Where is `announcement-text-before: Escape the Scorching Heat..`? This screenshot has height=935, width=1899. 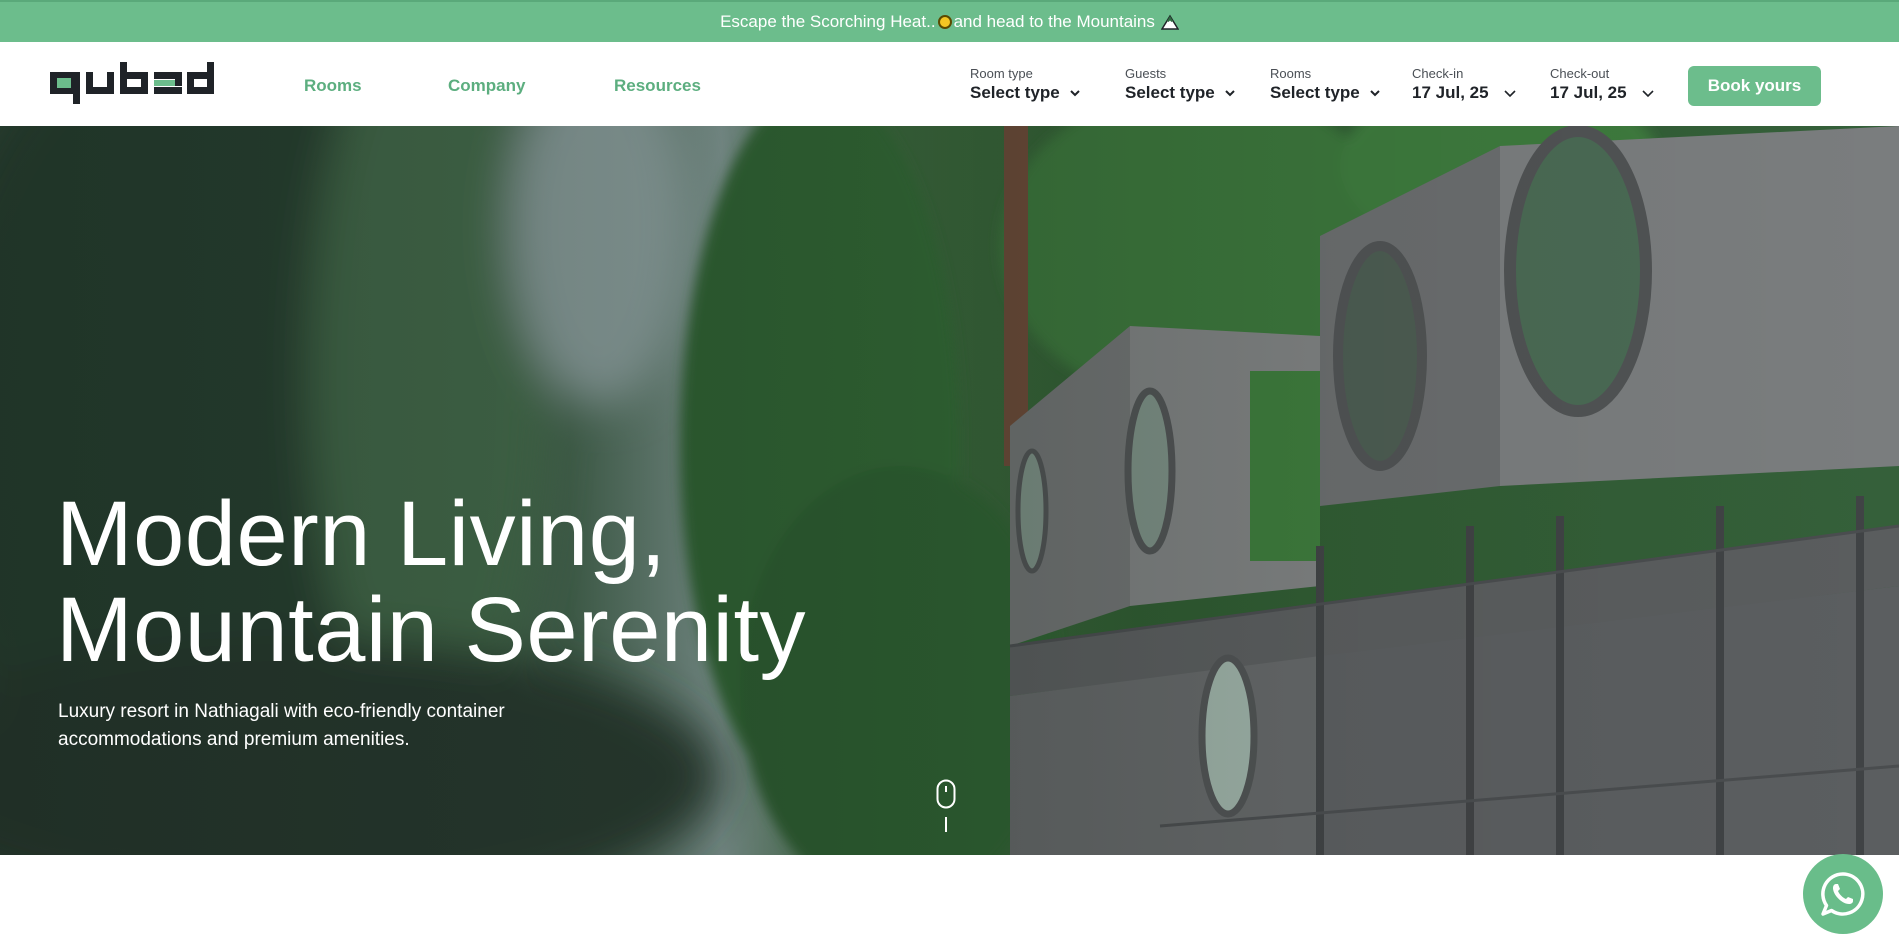
announcement-text-before: Escape the Scorching Heat.. is located at coordinates (828, 21).